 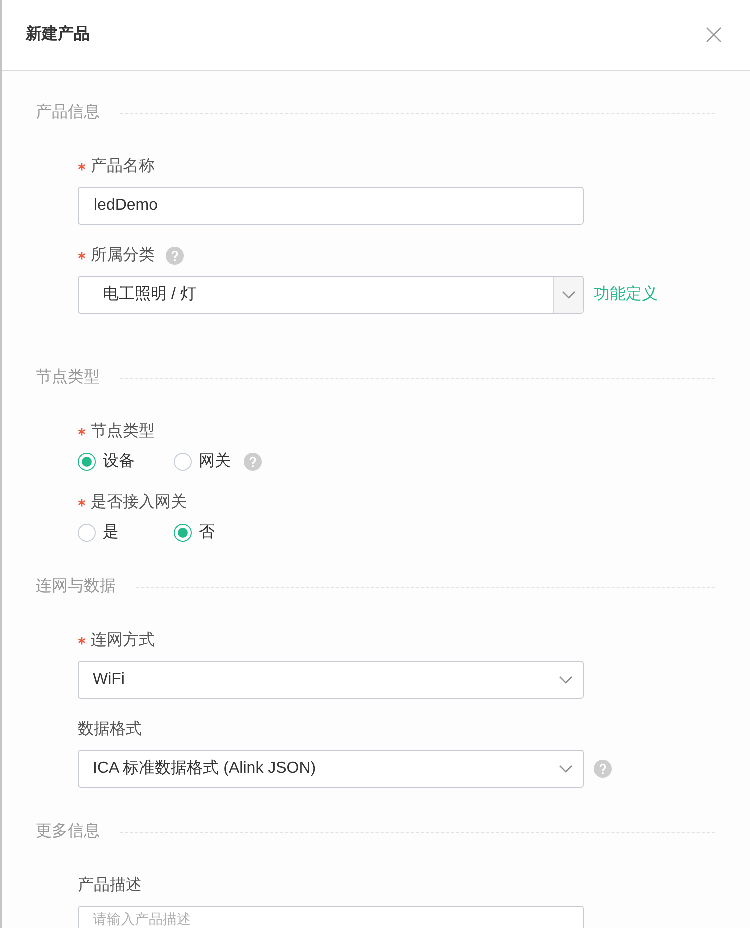 I want to click on section-title: 节点类型, so click(x=68, y=378).